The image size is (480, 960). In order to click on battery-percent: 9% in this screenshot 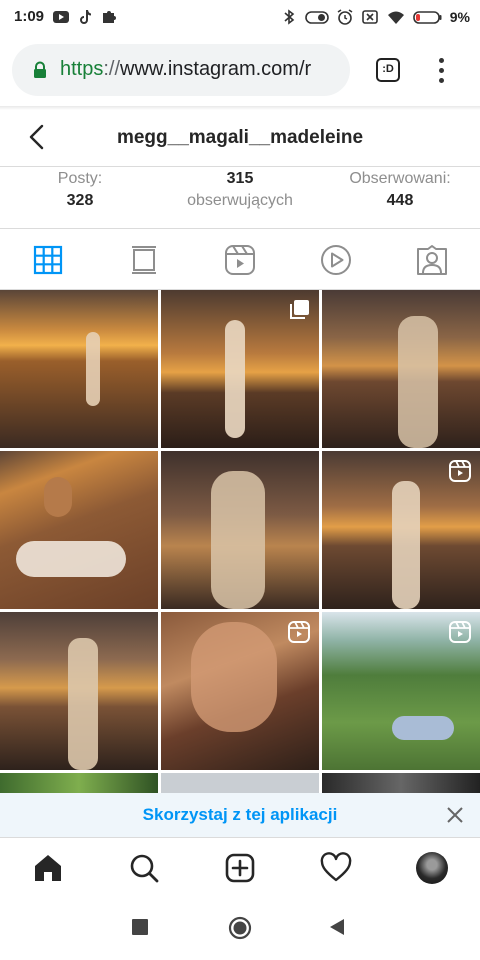, I will do `click(459, 17)`.